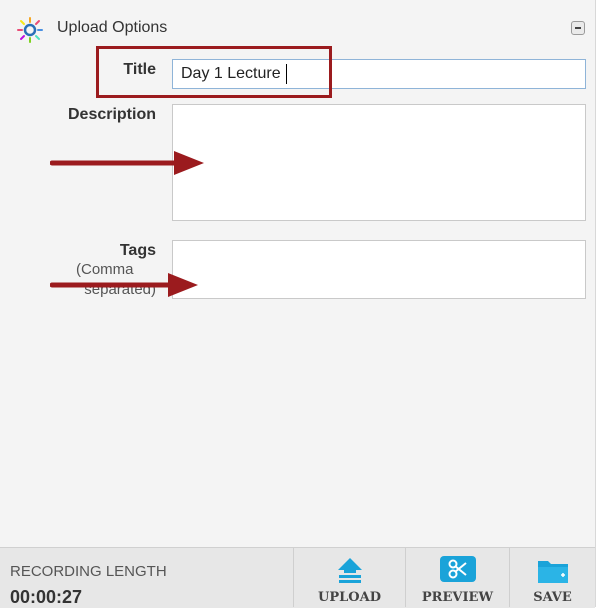  Describe the element at coordinates (578, 28) in the screenshot. I see `collapse-button` at that location.